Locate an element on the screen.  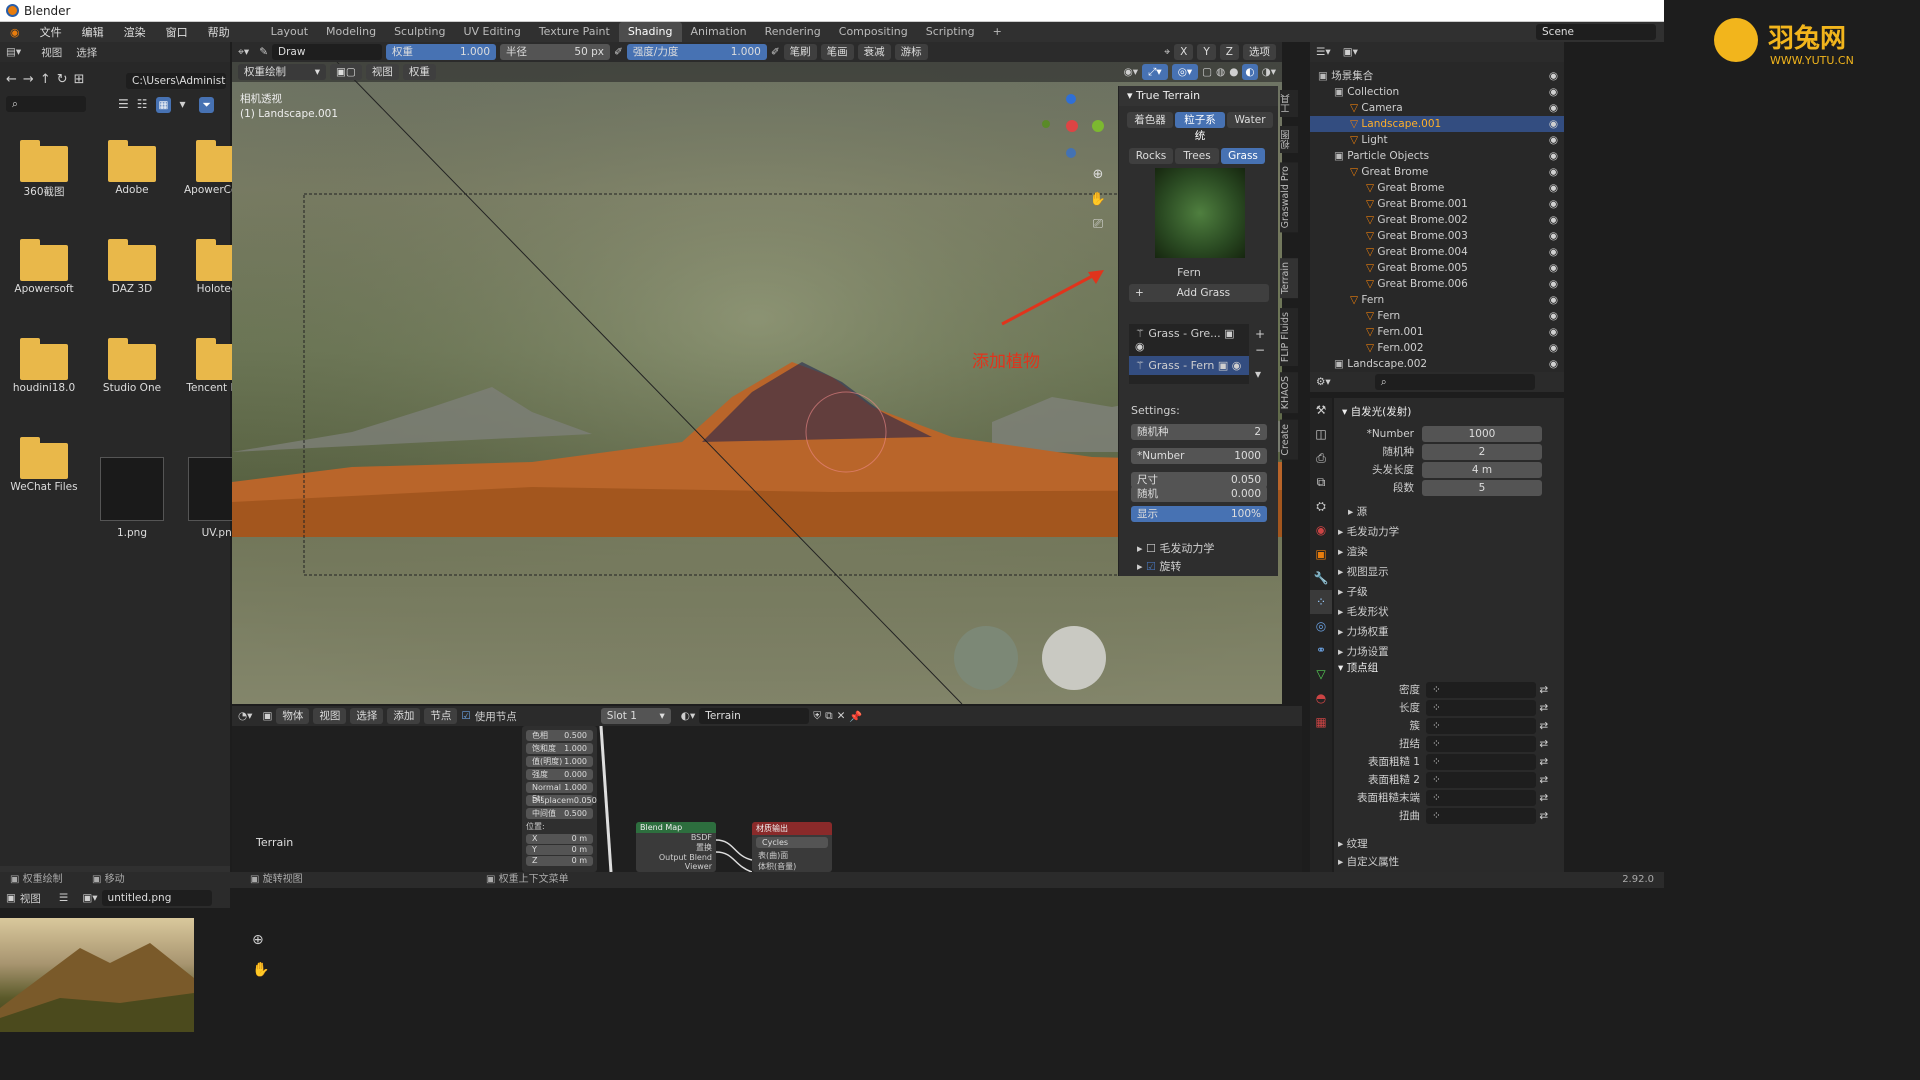
tab-create: Create is located at coordinates (1289, 440).